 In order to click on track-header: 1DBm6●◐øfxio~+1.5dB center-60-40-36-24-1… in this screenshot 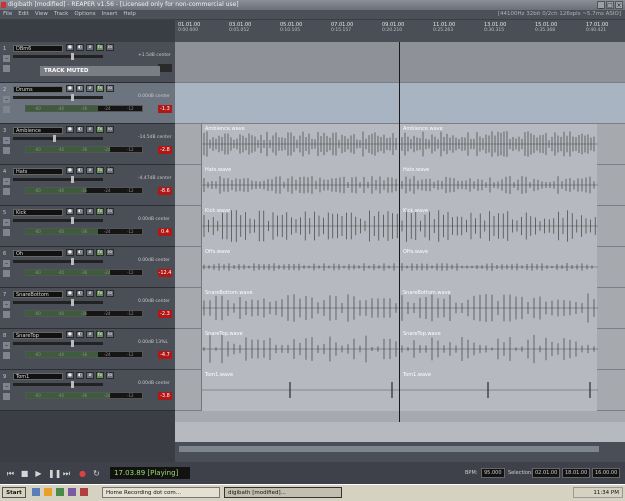, I will do `click(87, 62)`.